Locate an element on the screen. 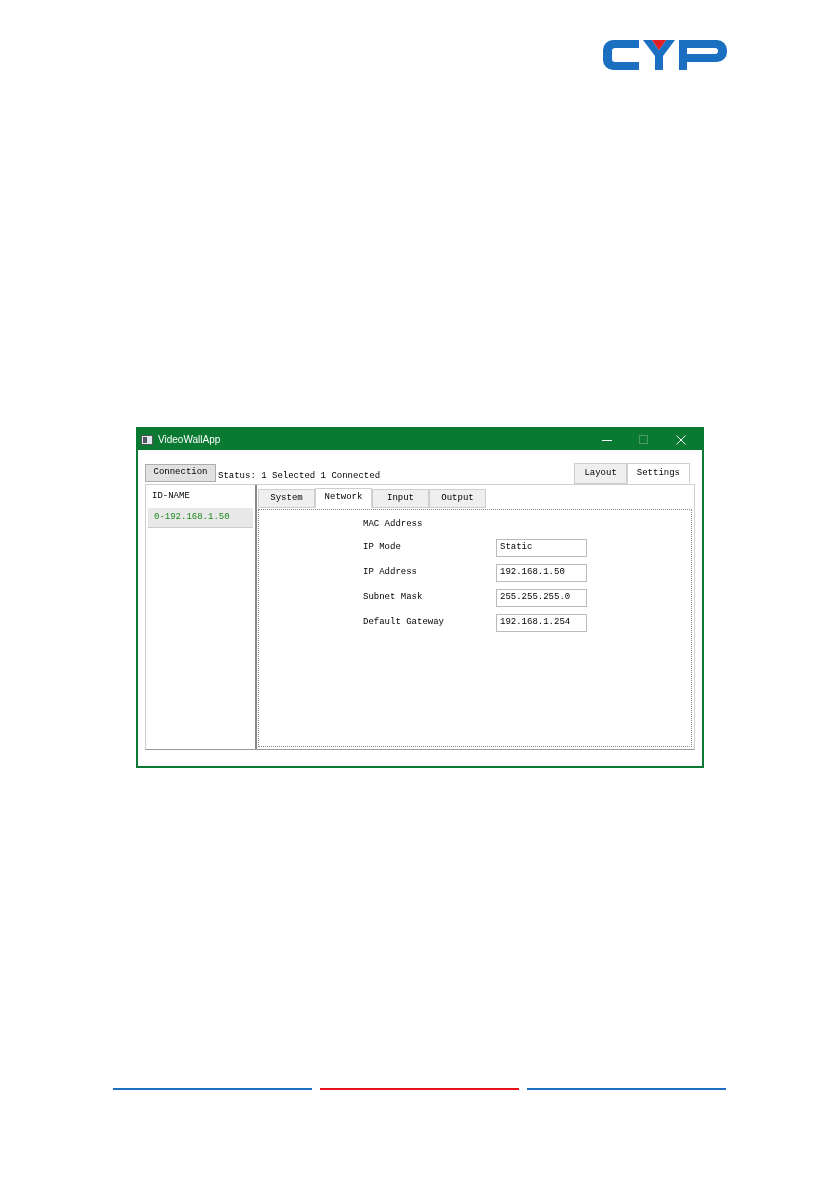  input-field: 255.255.255.0 is located at coordinates (541, 597).